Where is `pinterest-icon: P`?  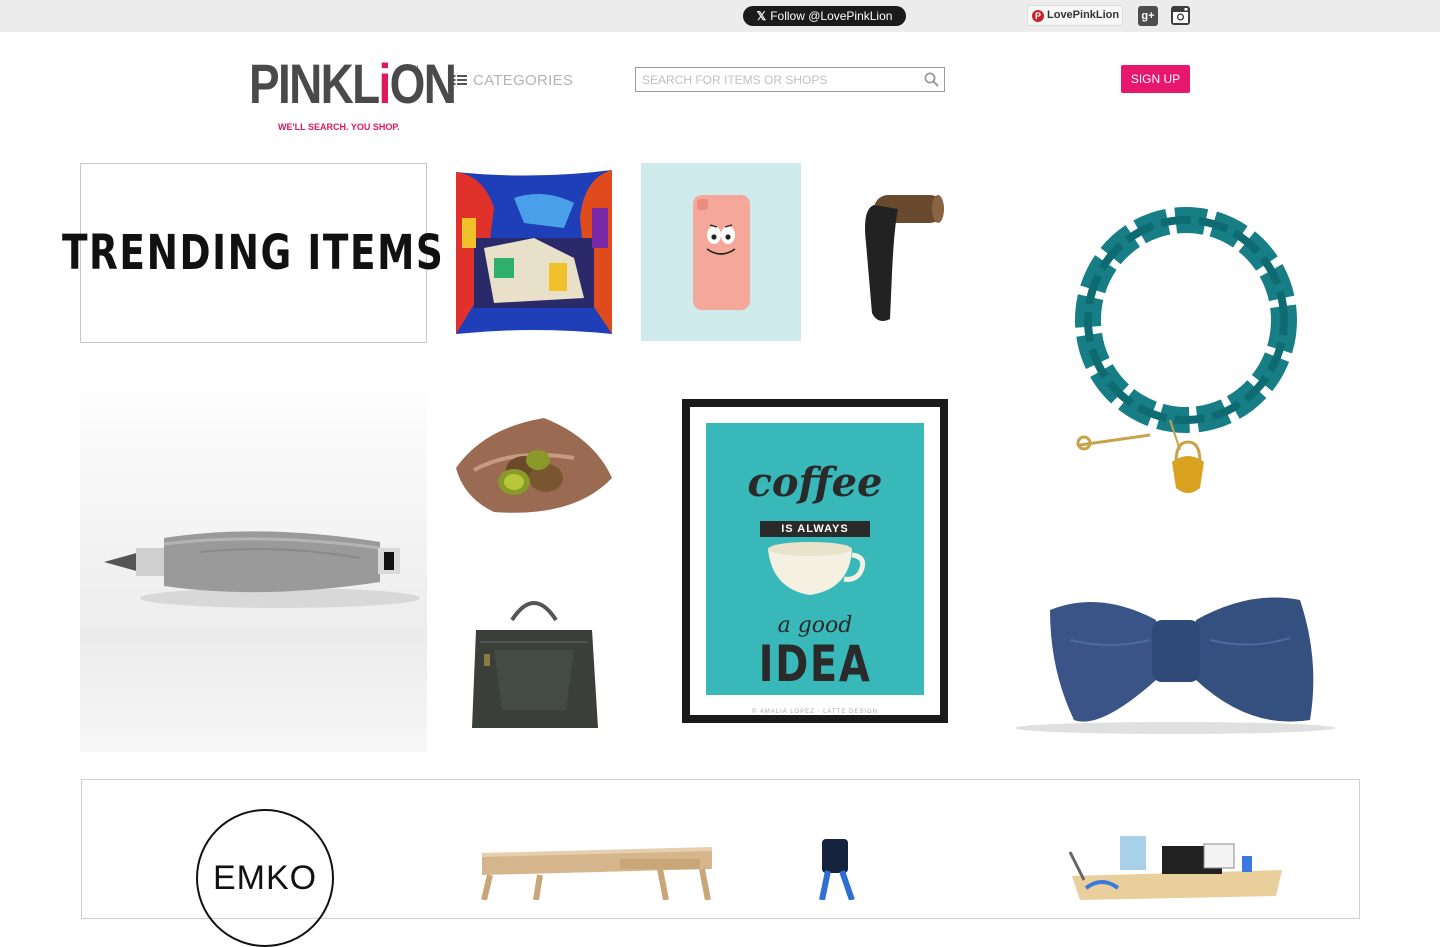
pinterest-icon: P is located at coordinates (1038, 16).